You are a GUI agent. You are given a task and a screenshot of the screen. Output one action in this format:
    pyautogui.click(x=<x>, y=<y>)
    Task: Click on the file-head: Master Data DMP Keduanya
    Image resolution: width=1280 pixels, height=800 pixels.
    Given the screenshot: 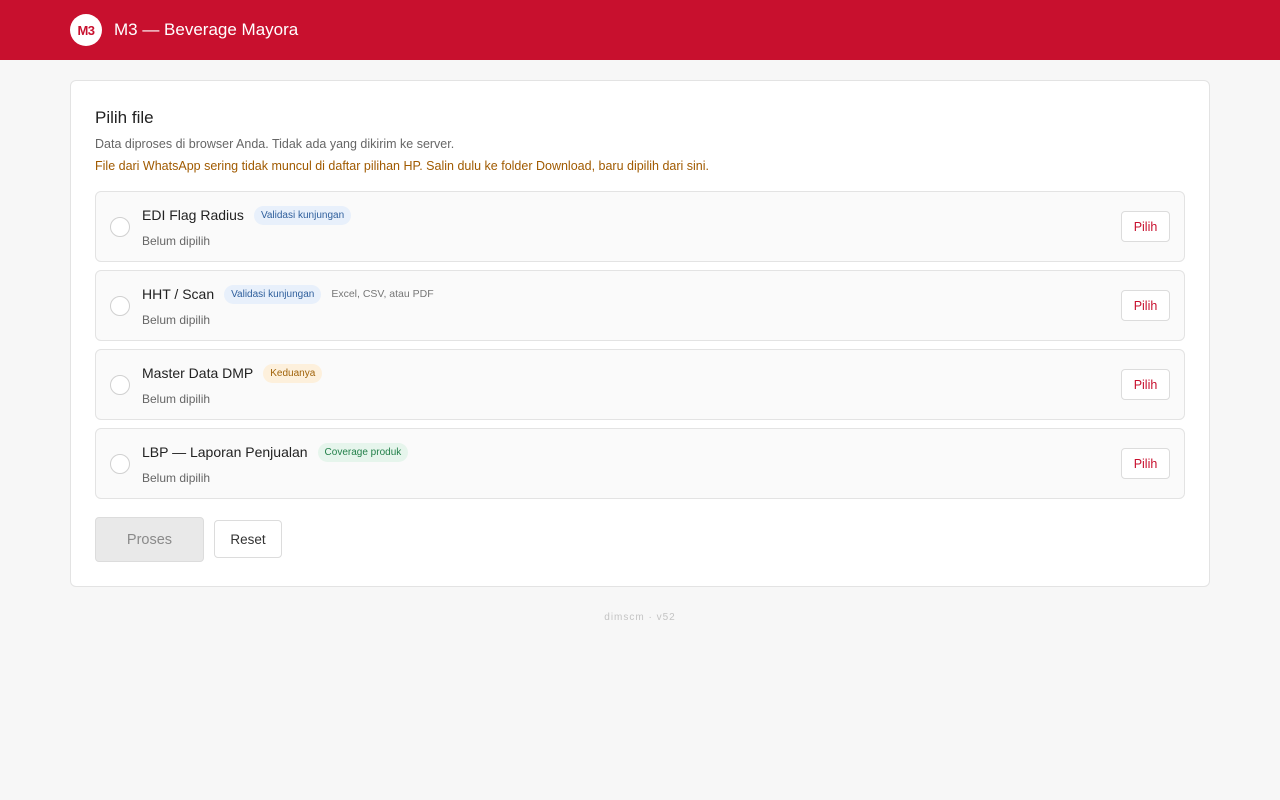 What is the action you would take?
    pyautogui.click(x=232, y=373)
    